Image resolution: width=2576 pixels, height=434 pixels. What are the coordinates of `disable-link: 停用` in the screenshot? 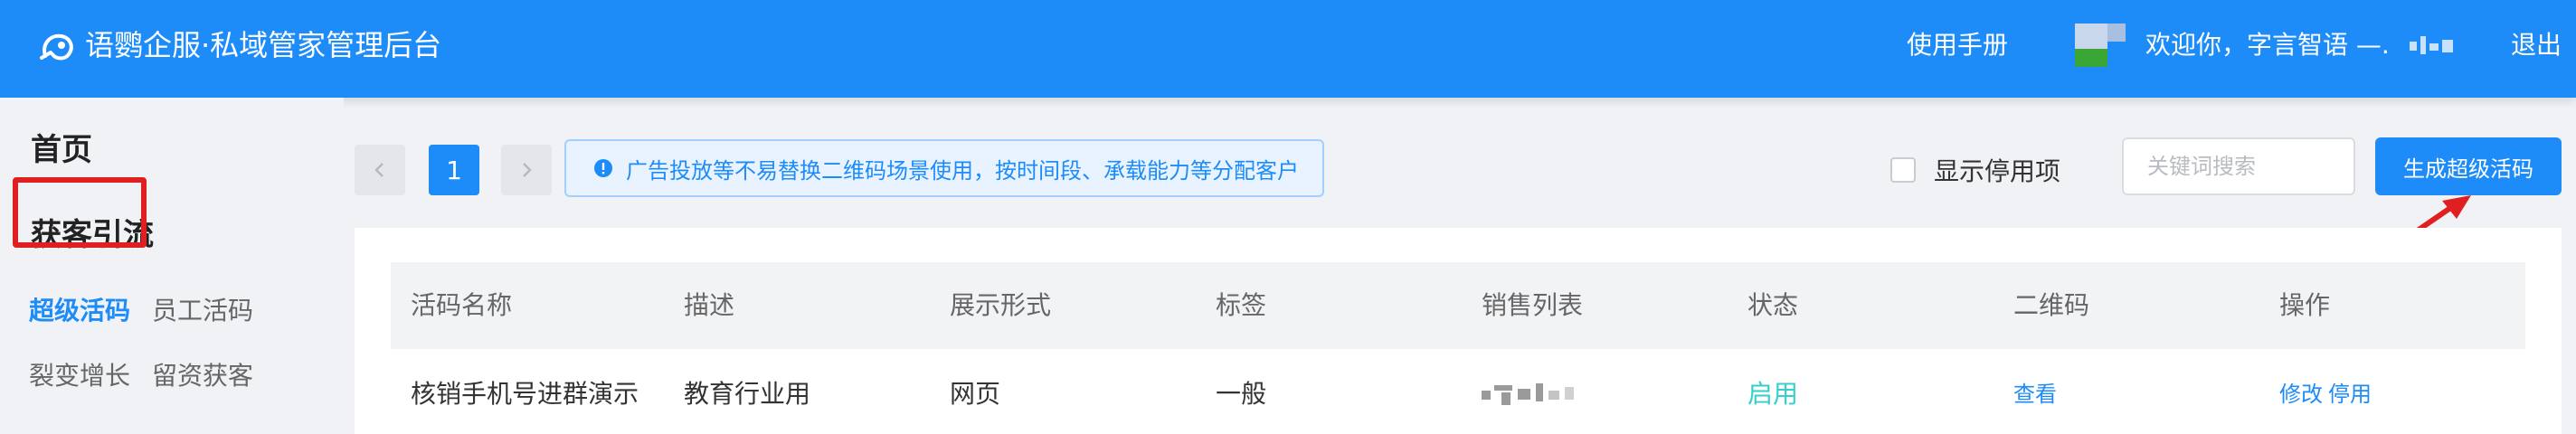 It's located at (2350, 394).